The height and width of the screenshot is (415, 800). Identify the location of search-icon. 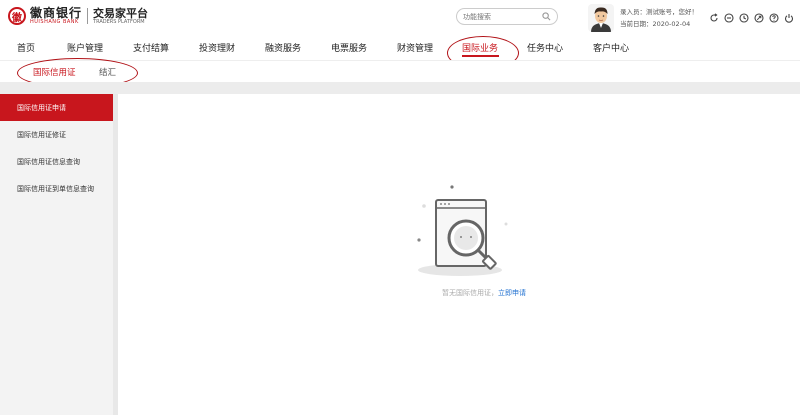
(546, 16).